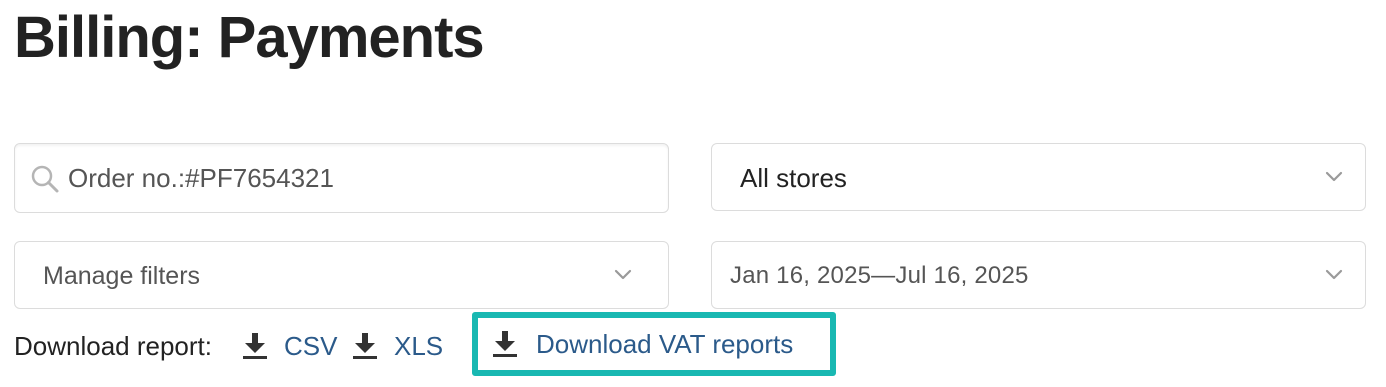 The width and height of the screenshot is (1386, 387). I want to click on date-range-value: Jan 16, 2025—Jul 16, 2025, so click(879, 275).